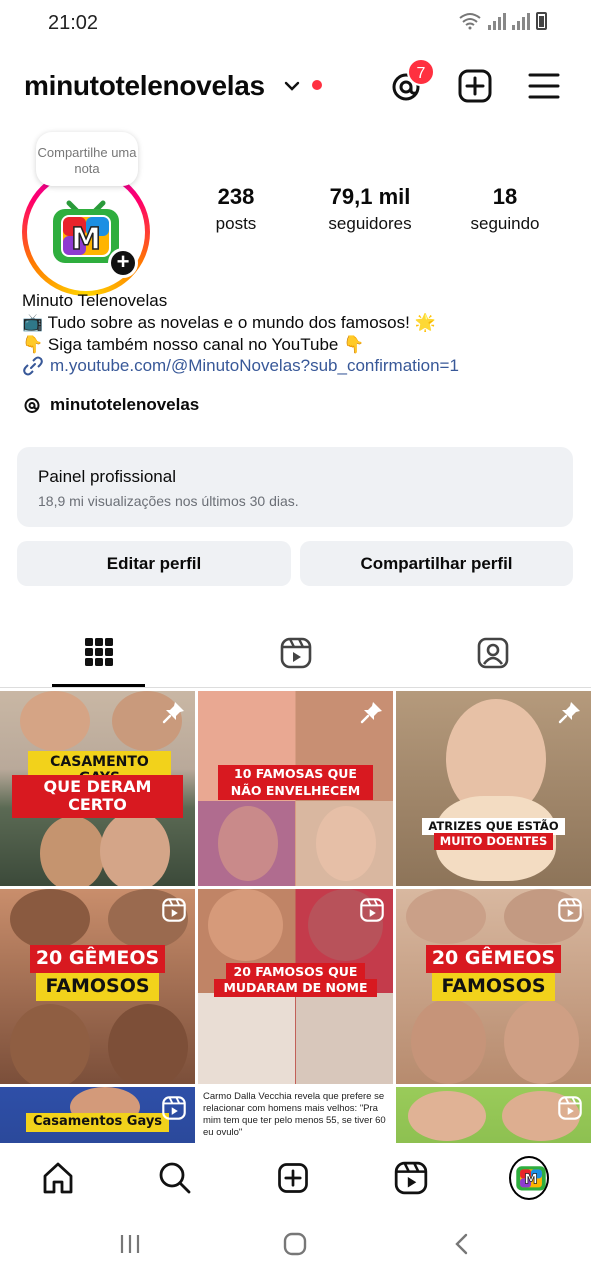  What do you see at coordinates (370, 223) in the screenshot?
I see `stat-label: seguidores` at bounding box center [370, 223].